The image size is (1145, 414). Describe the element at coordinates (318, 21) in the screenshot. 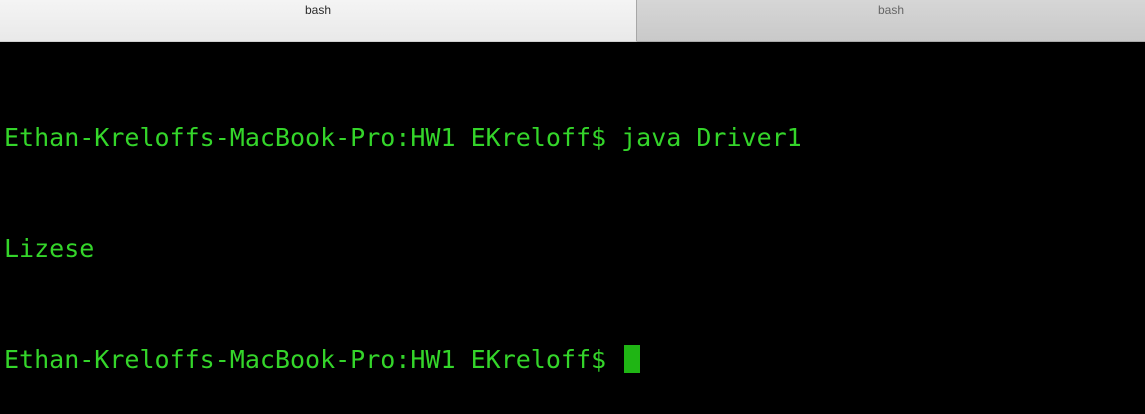

I see `tab-bash-active: bash` at that location.